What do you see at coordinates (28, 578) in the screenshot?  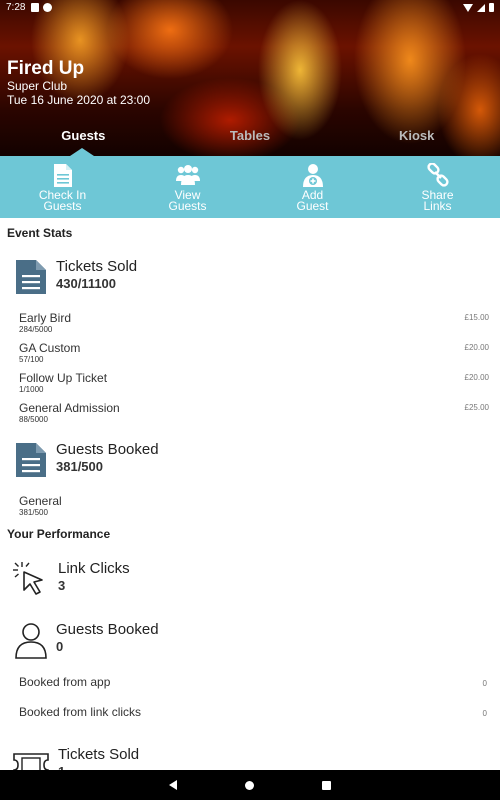 I see `cursor-click-icon` at bounding box center [28, 578].